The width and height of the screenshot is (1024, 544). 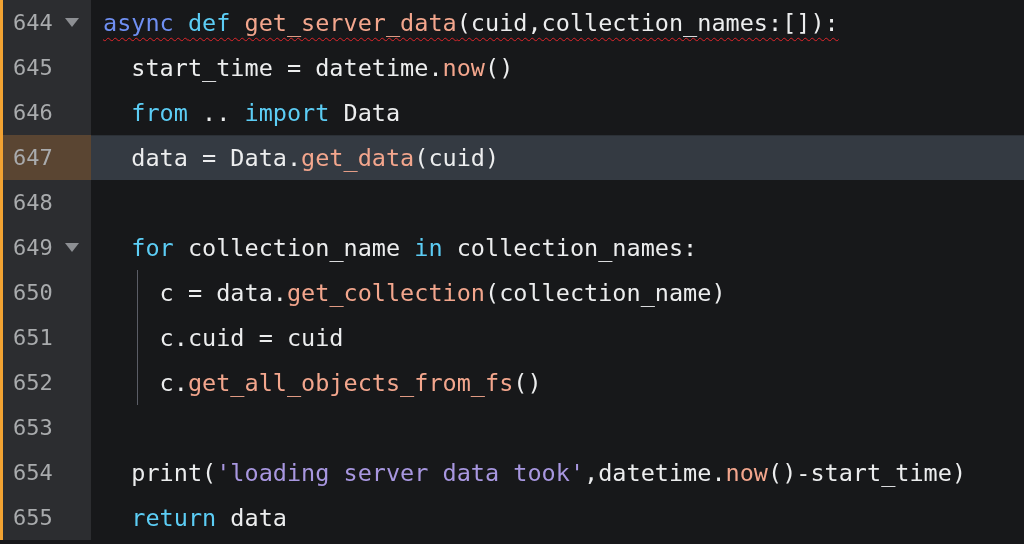 I want to click on line-number: 655, so click(x=33, y=517).